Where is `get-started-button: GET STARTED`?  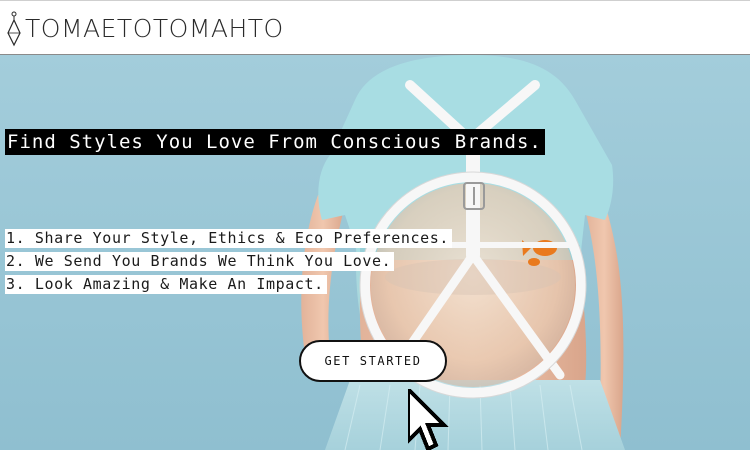 get-started-button: GET STARTED is located at coordinates (373, 361).